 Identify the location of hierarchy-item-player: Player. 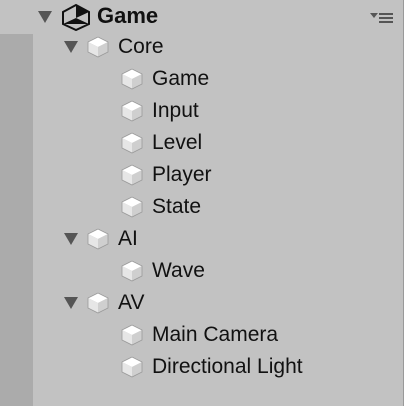
(166, 175).